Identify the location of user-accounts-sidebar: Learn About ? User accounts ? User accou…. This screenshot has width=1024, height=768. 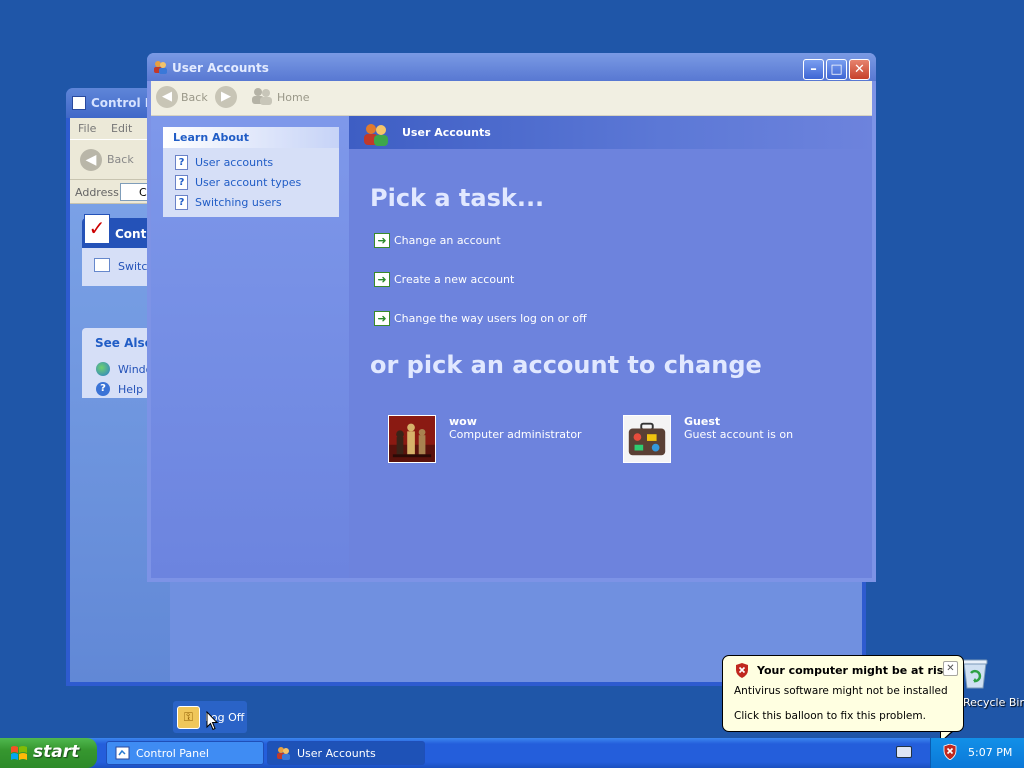
(250, 347).